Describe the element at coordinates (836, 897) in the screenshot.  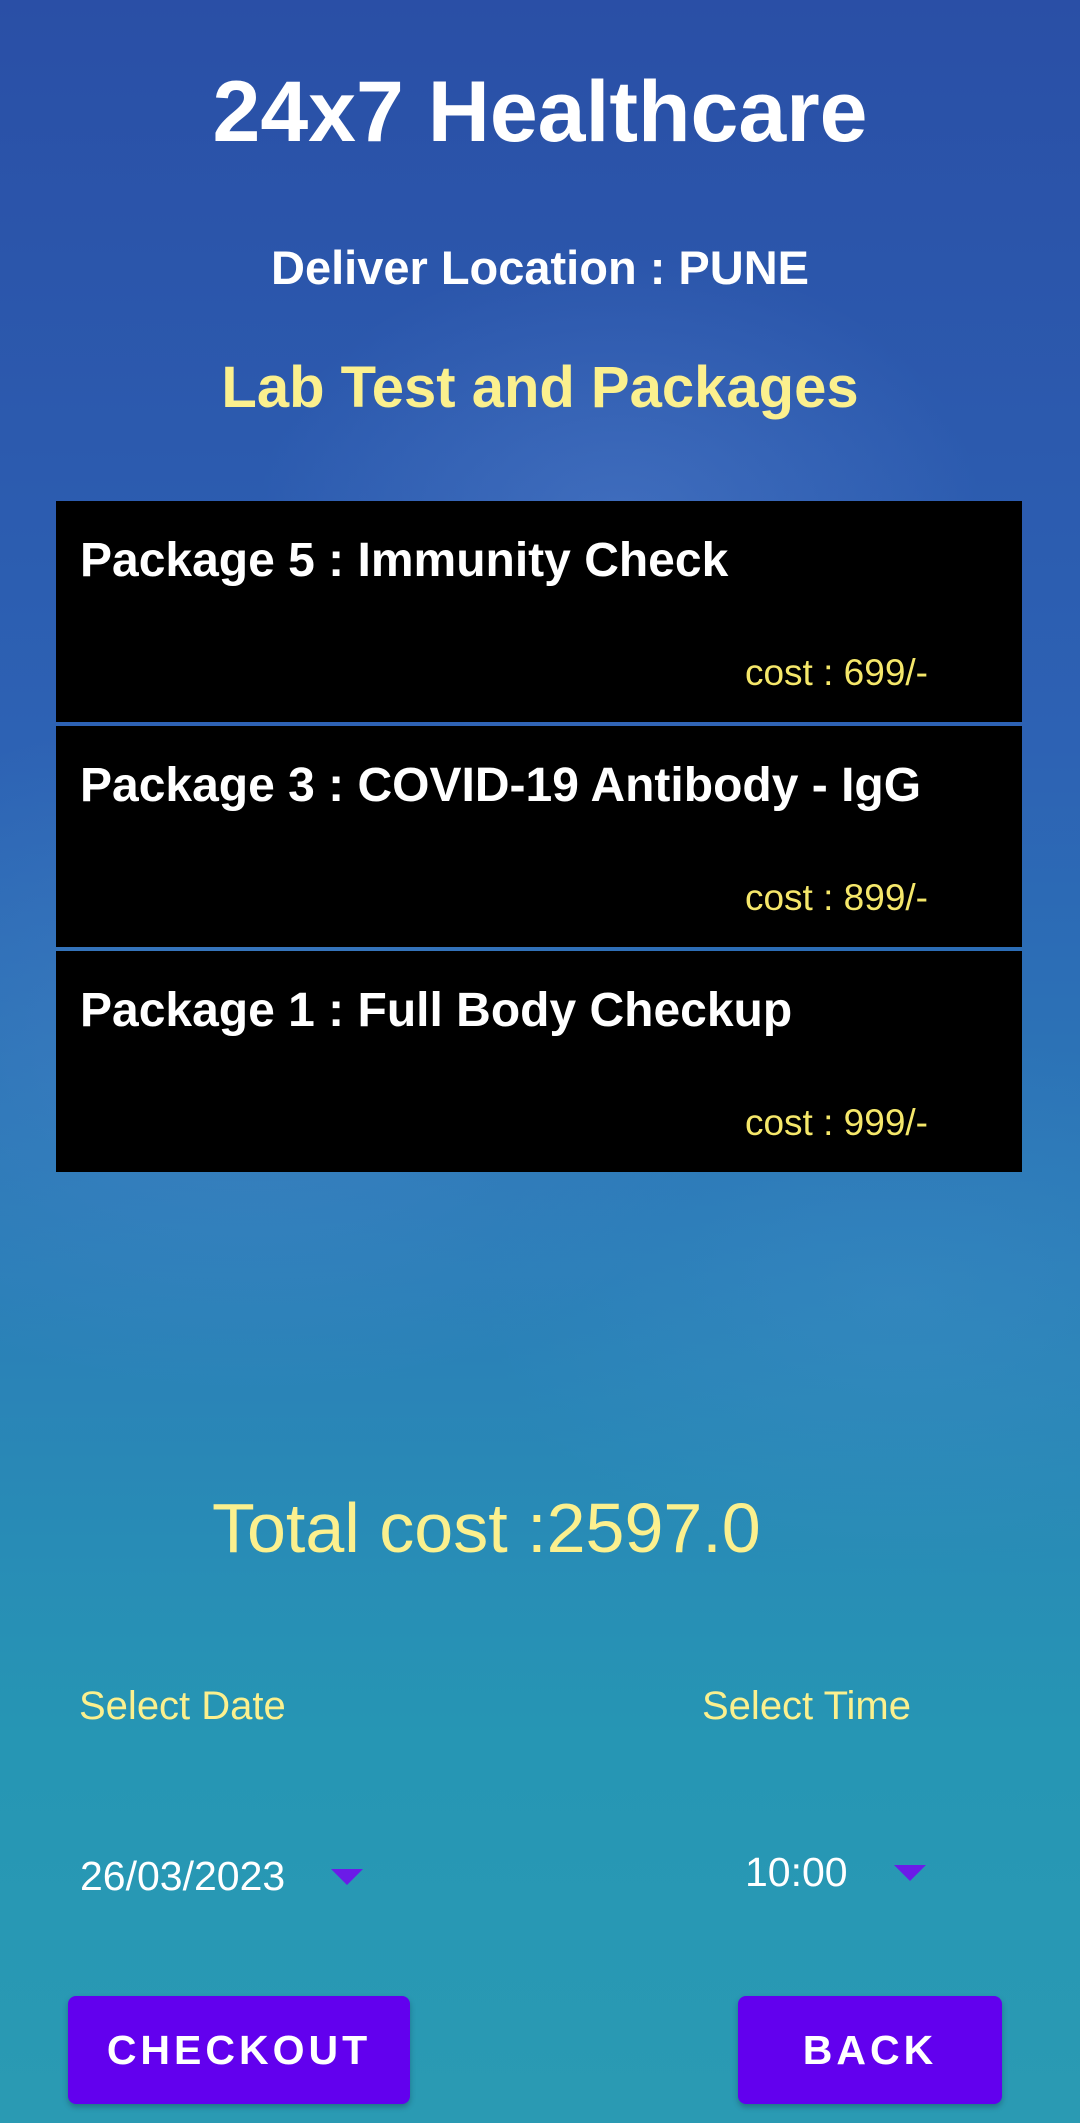
I see `package-cost: cost : 899/-` at that location.